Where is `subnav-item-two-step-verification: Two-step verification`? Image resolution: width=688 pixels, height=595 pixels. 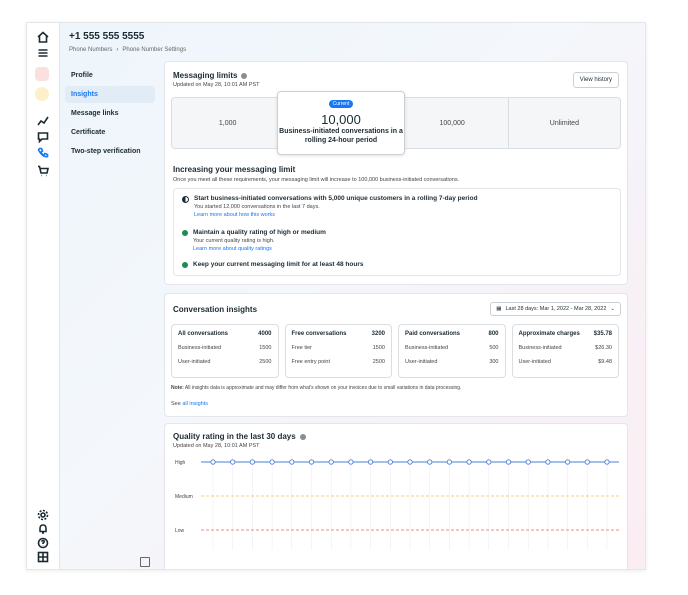
subnav-item-two-step-verification: Two-step verification is located at coordinates (110, 151).